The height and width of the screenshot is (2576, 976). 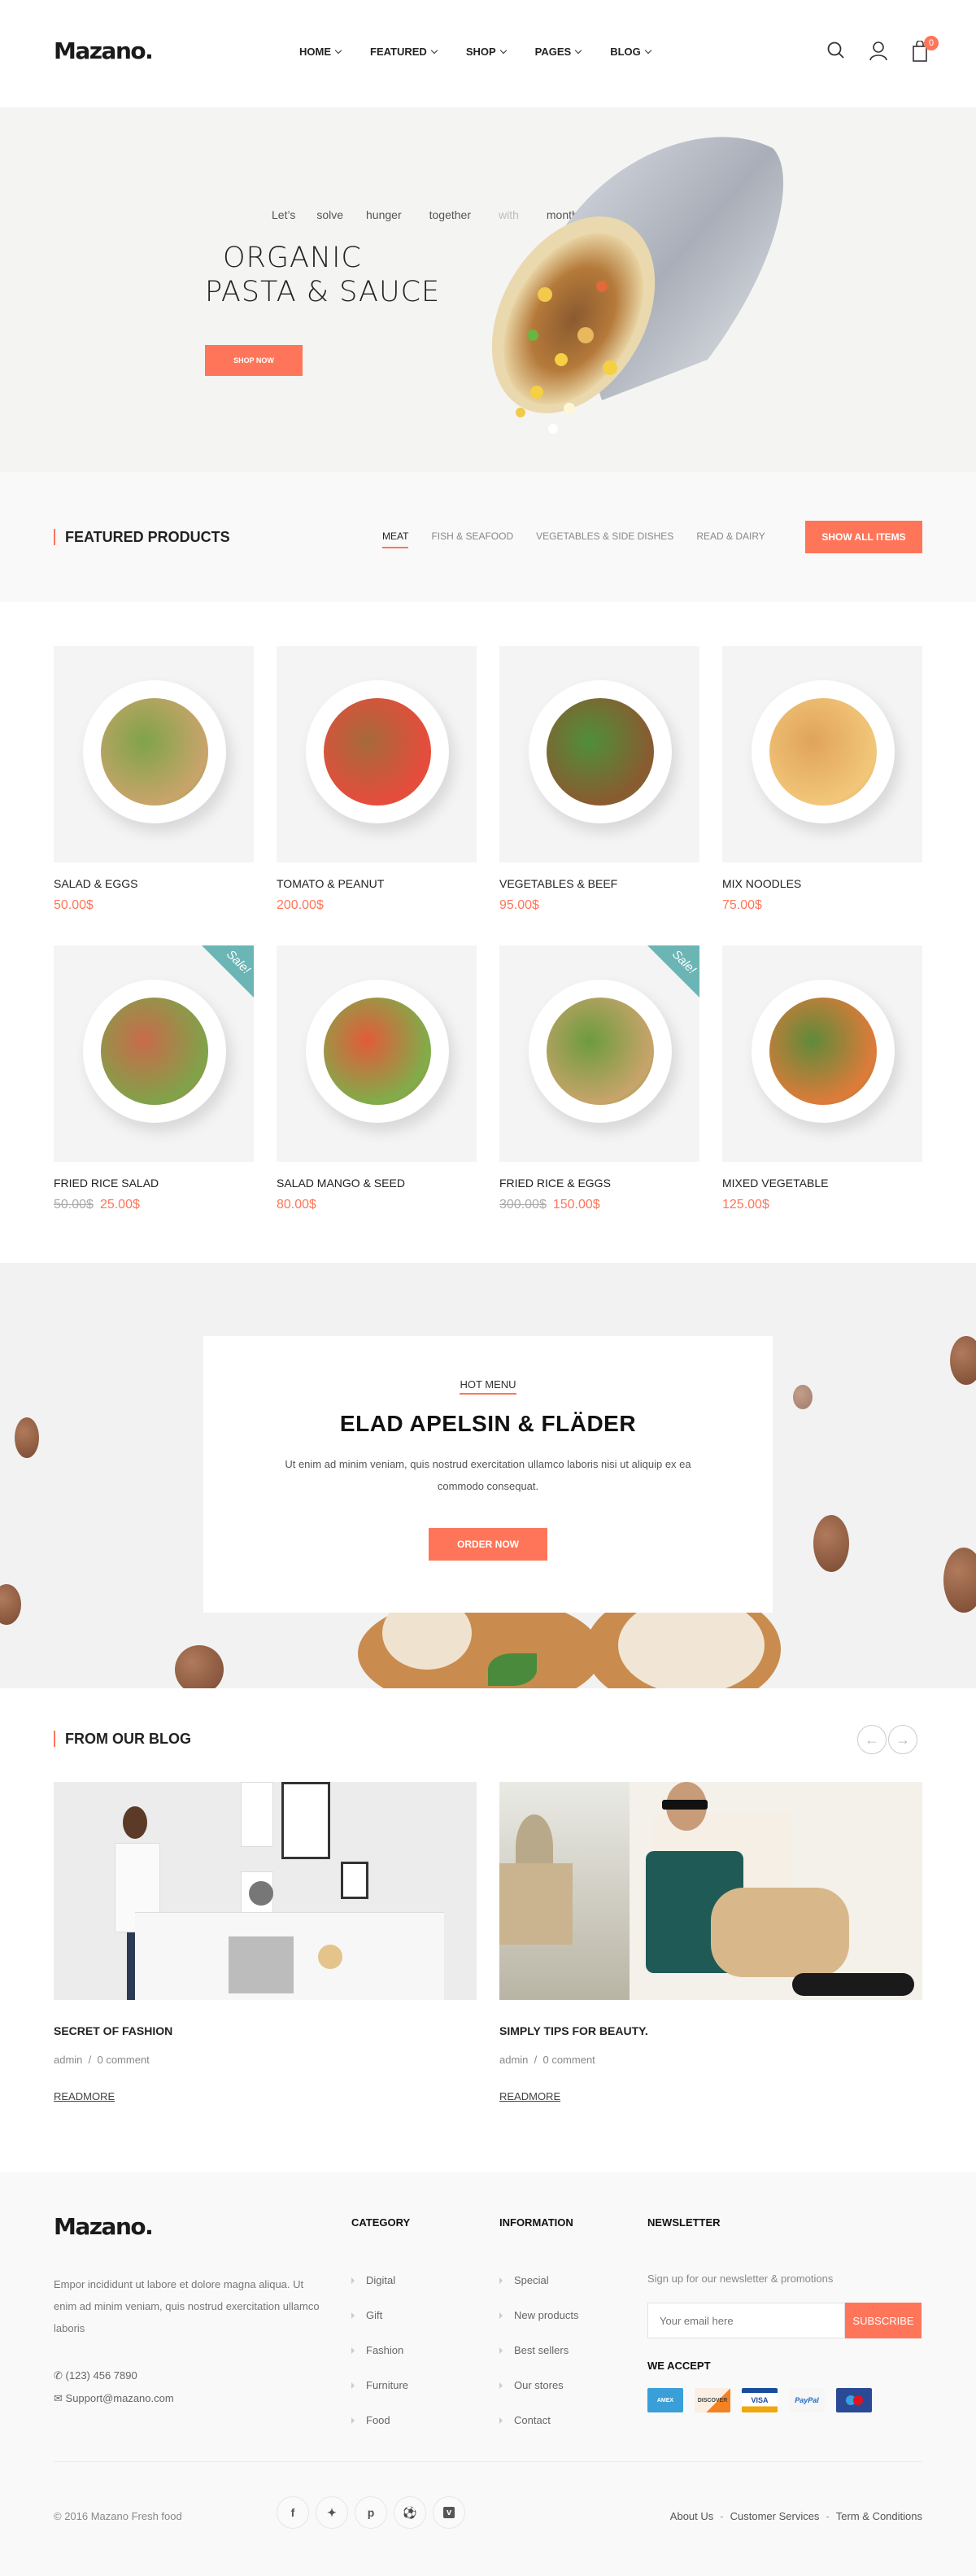 What do you see at coordinates (740, 2279) in the screenshot?
I see `newsletter-text: Sign up for our newsletter & promotions` at bounding box center [740, 2279].